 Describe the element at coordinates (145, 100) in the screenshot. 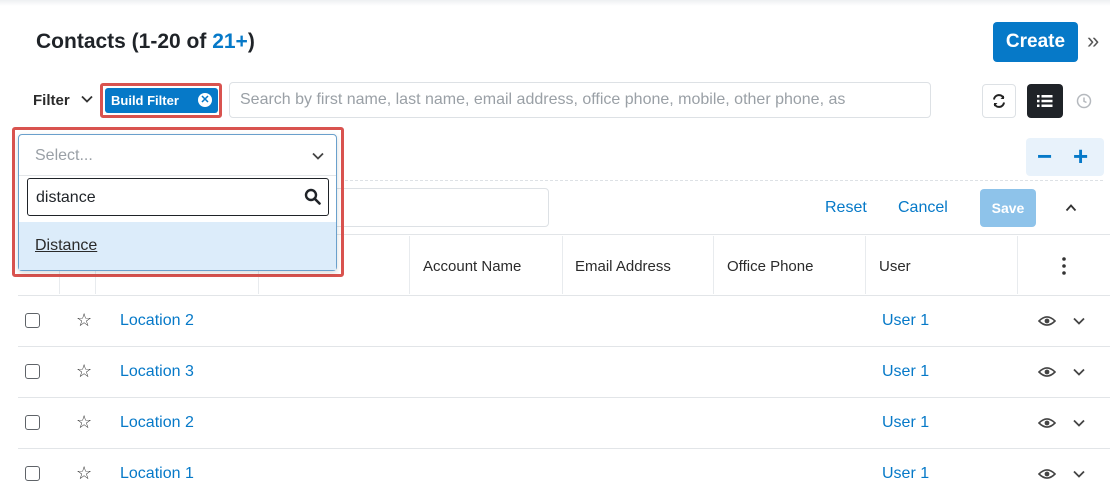

I see `build-filter-label: Build Filter` at that location.